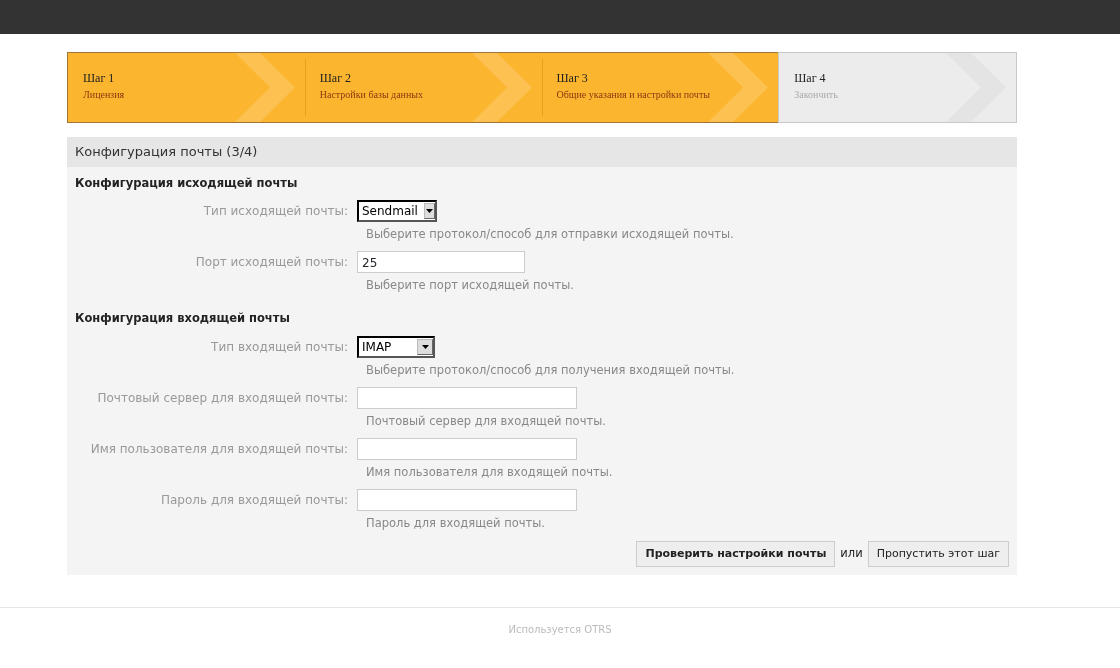 The image size is (1120, 668). I want to click on field-label: Порт исходящей почты:, so click(271, 262).